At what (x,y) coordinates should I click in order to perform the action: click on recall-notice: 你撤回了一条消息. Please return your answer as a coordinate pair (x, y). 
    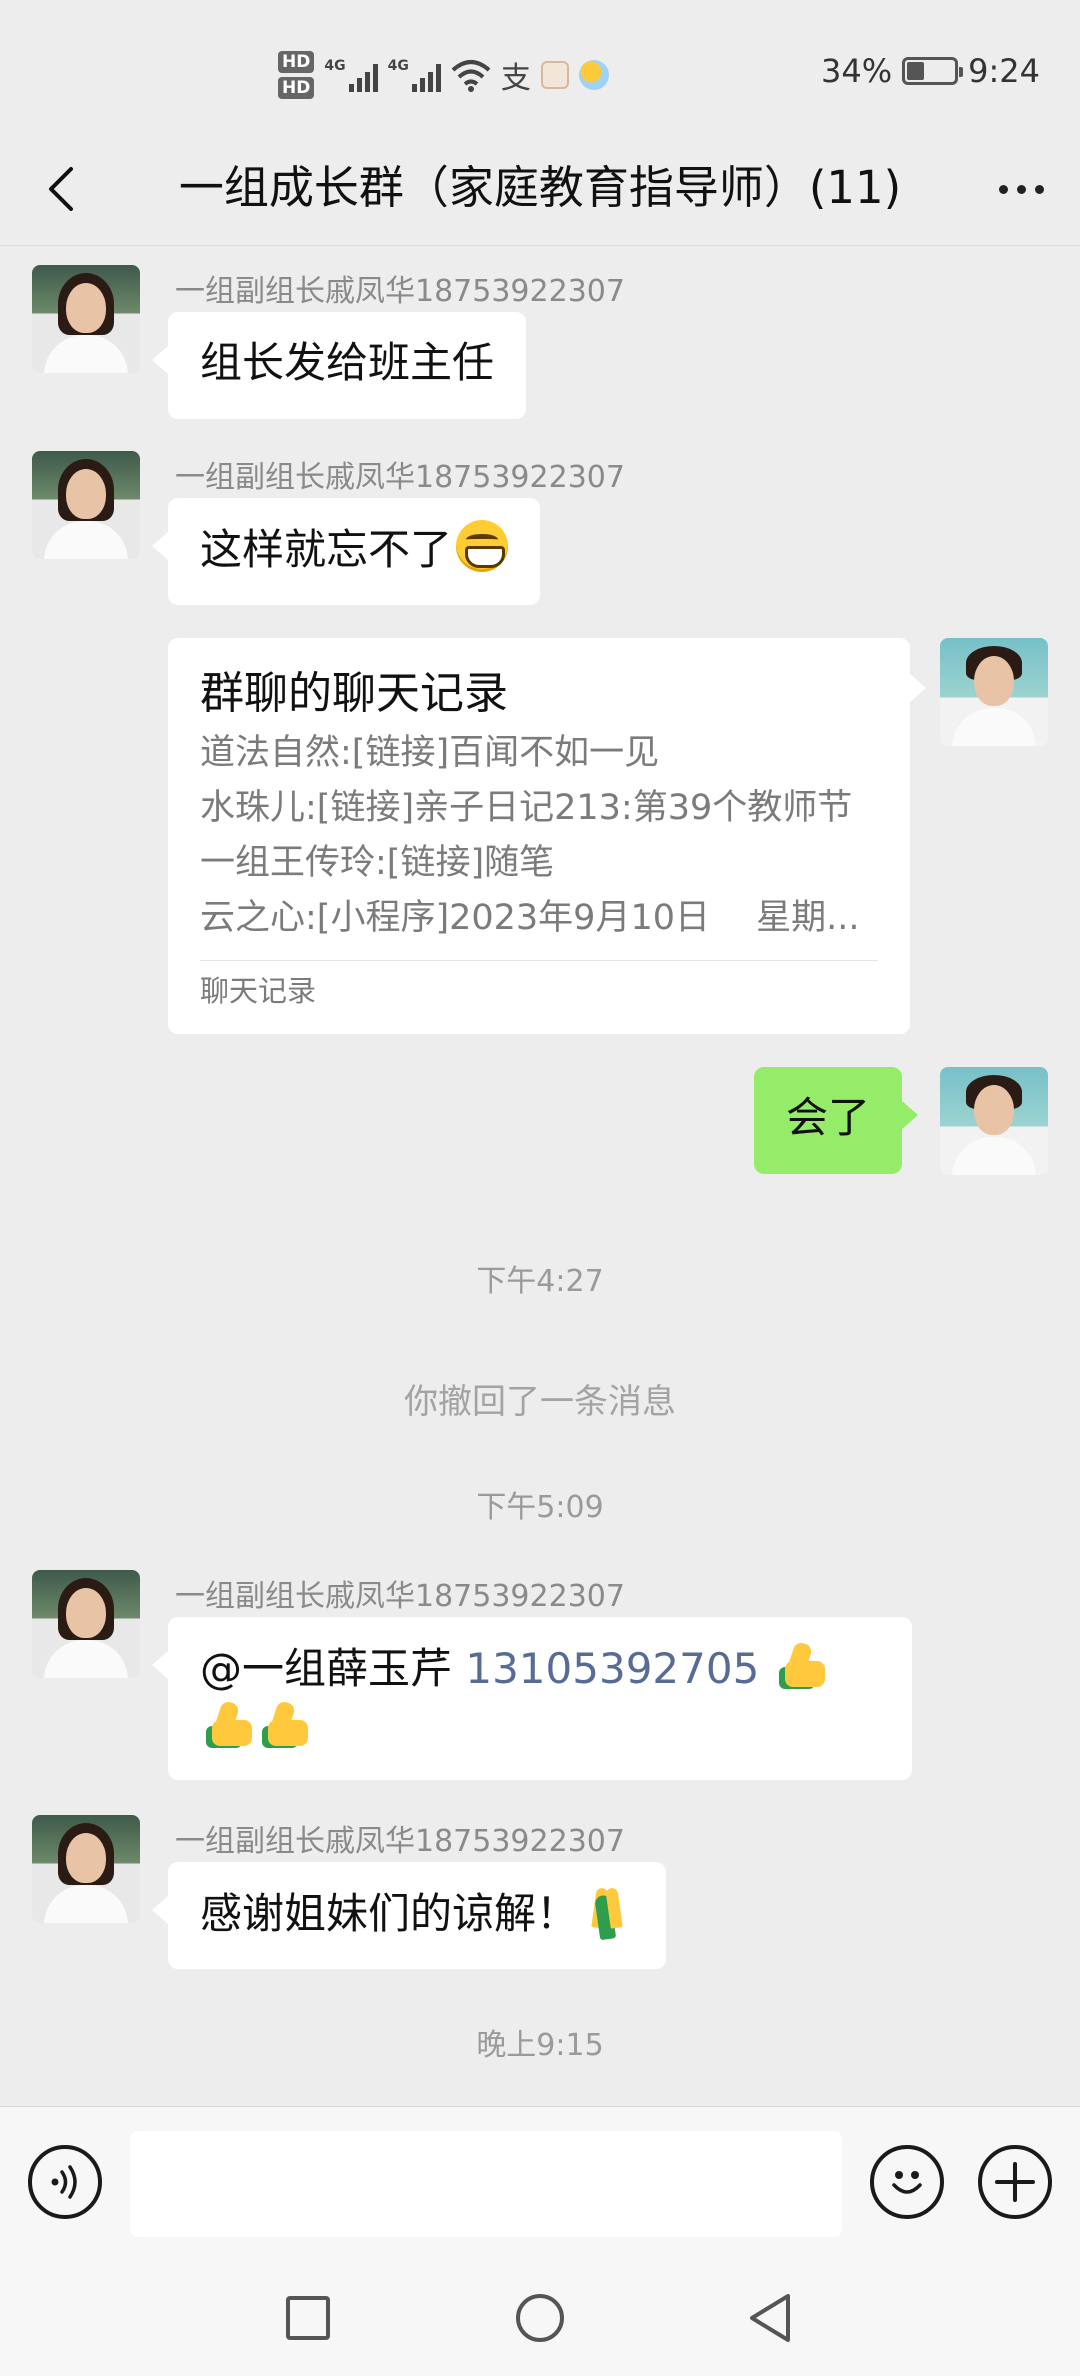
    Looking at the image, I should click on (540, 1402).